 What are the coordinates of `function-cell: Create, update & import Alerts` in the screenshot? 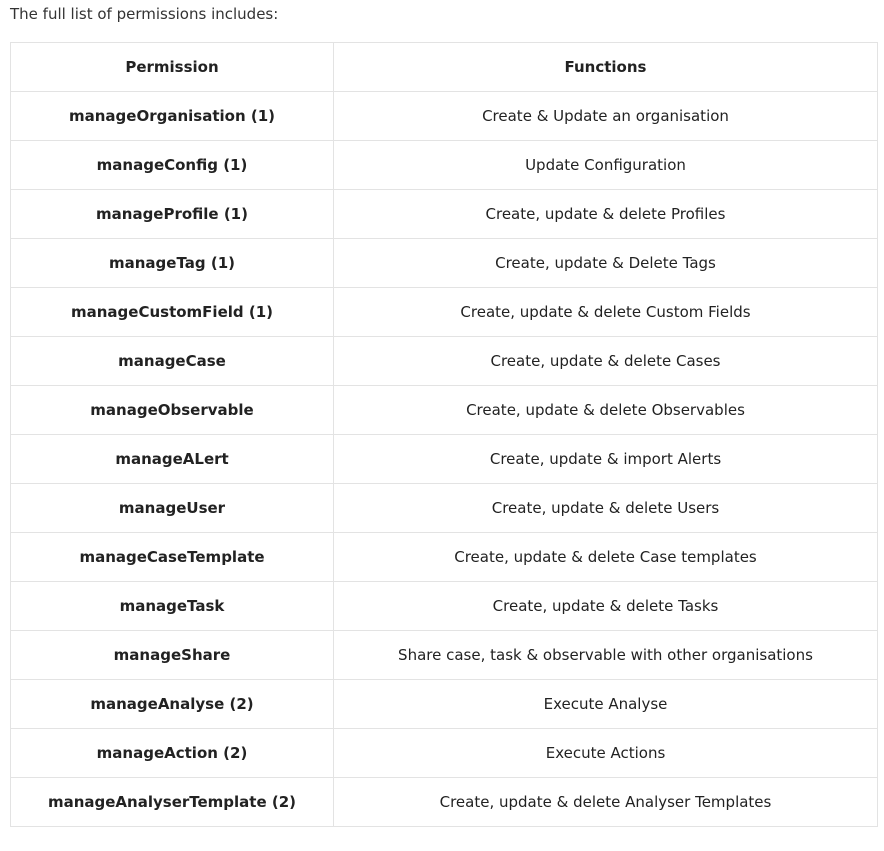 It's located at (605, 459).